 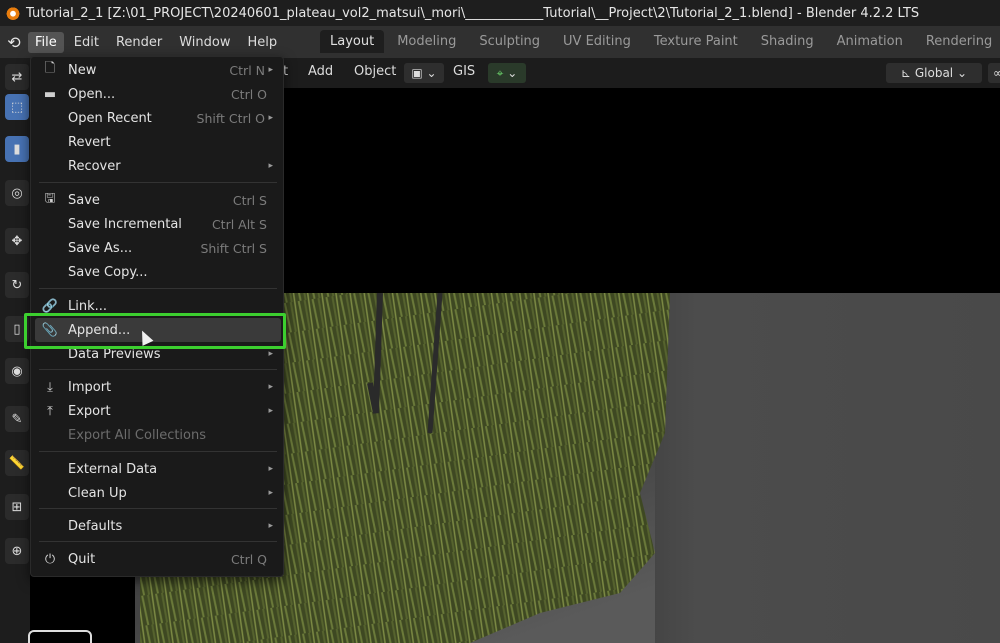 I want to click on menu-window: Window, so click(x=204, y=42).